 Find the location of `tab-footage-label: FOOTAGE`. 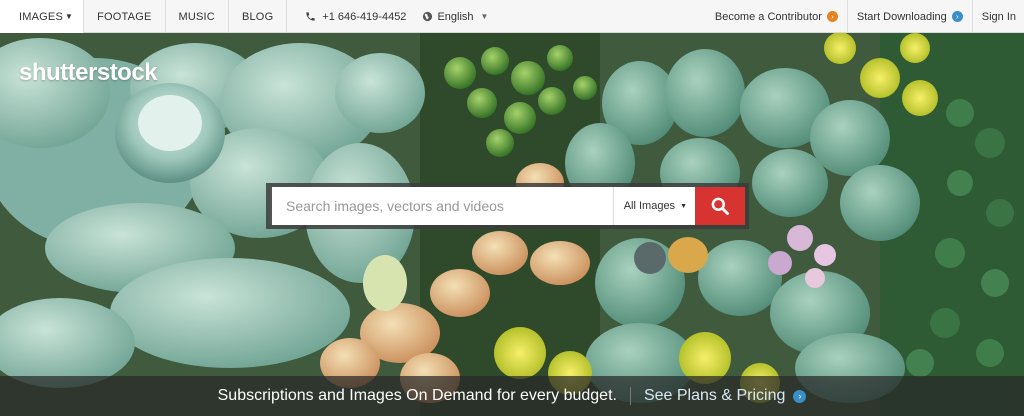

tab-footage-label: FOOTAGE is located at coordinates (124, 16).